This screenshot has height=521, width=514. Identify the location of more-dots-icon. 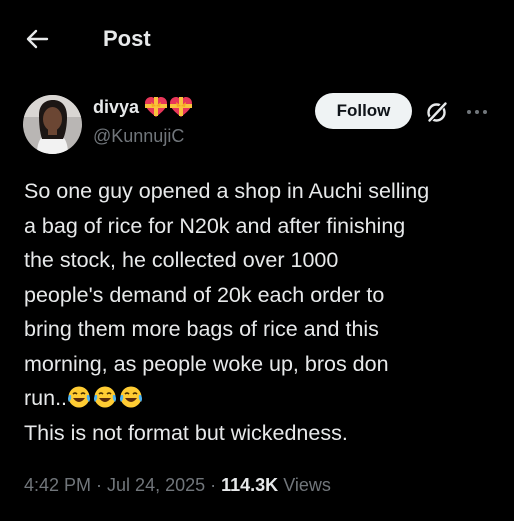
(477, 112).